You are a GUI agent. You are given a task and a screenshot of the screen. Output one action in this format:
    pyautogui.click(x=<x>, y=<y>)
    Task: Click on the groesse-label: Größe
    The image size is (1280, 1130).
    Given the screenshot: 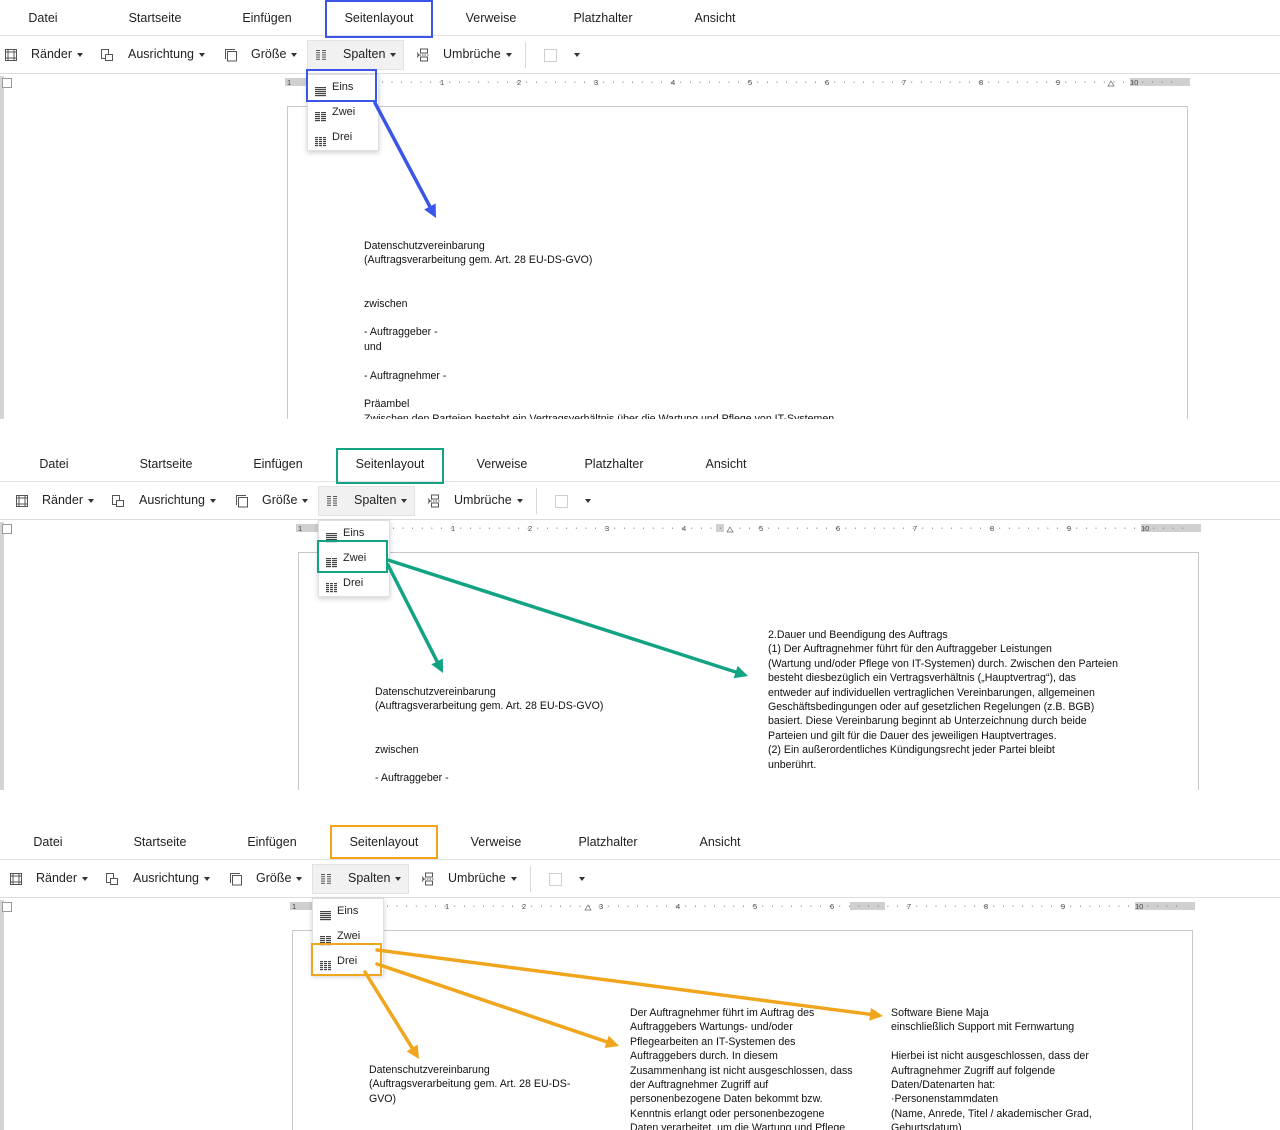 What is the action you would take?
    pyautogui.click(x=269, y=54)
    